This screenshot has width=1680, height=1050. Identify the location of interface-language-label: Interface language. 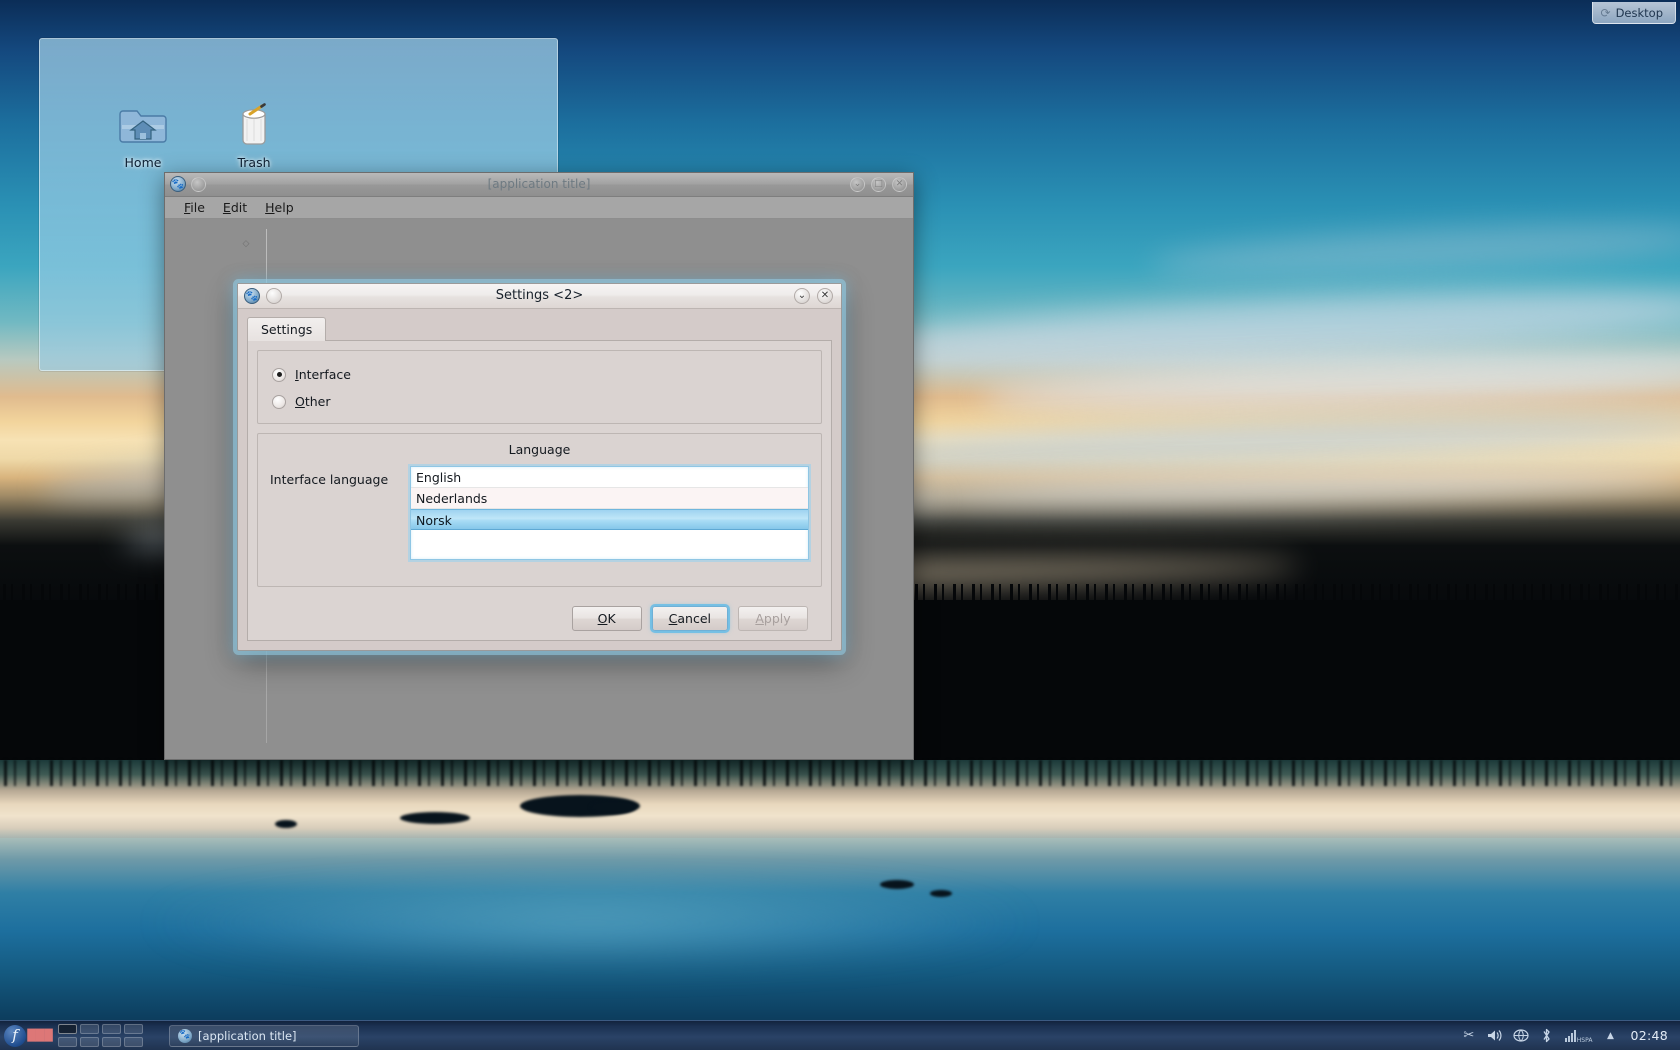
(329, 479).